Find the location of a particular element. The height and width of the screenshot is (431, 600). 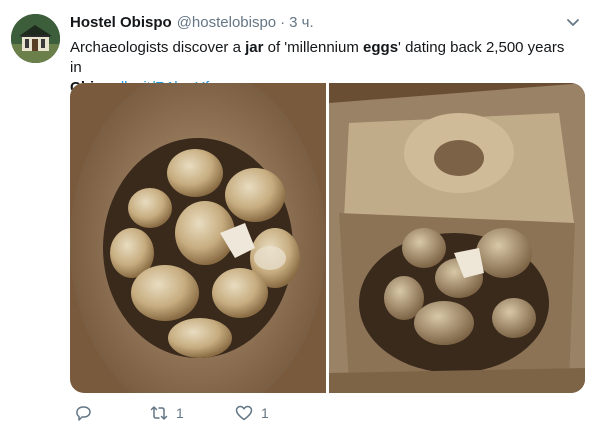

tweet-text-part: of 'millennium is located at coordinates (313, 47).